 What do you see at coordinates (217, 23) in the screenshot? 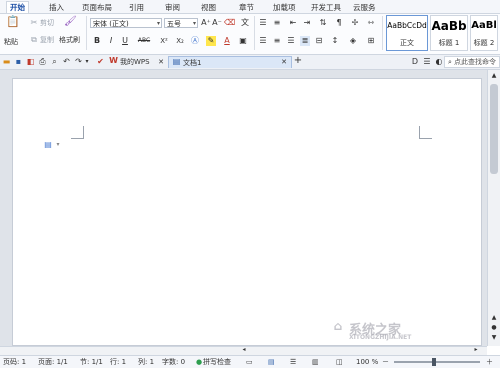
I see `shrink-font-icon: A⁻` at bounding box center [217, 23].